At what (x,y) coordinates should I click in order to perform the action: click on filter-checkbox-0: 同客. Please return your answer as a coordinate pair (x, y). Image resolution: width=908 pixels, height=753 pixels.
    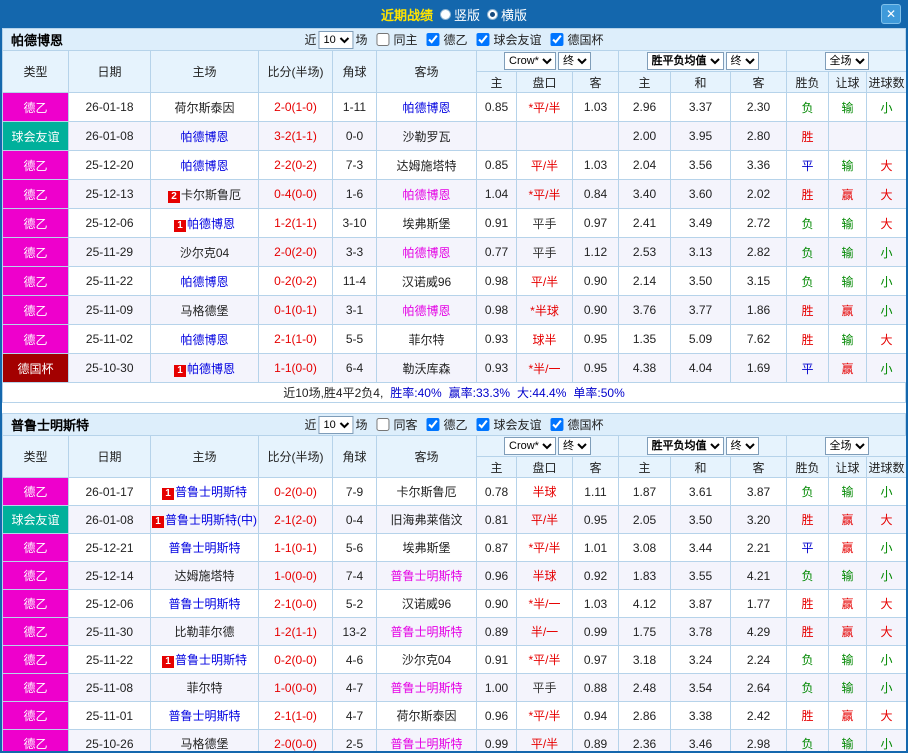
    Looking at the image, I should click on (397, 424).